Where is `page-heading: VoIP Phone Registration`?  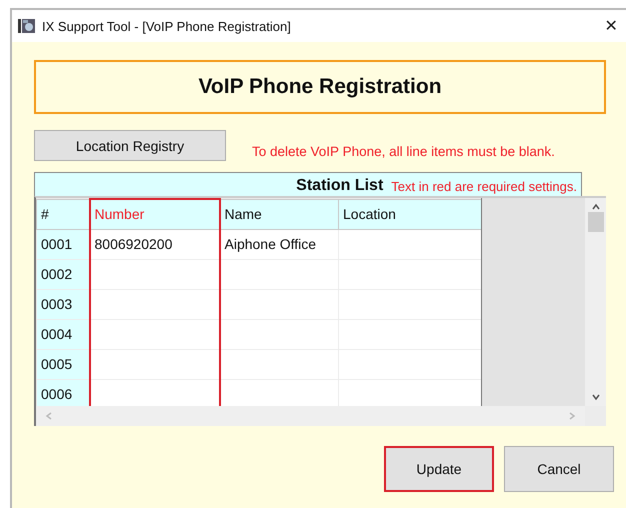
page-heading: VoIP Phone Registration is located at coordinates (320, 87).